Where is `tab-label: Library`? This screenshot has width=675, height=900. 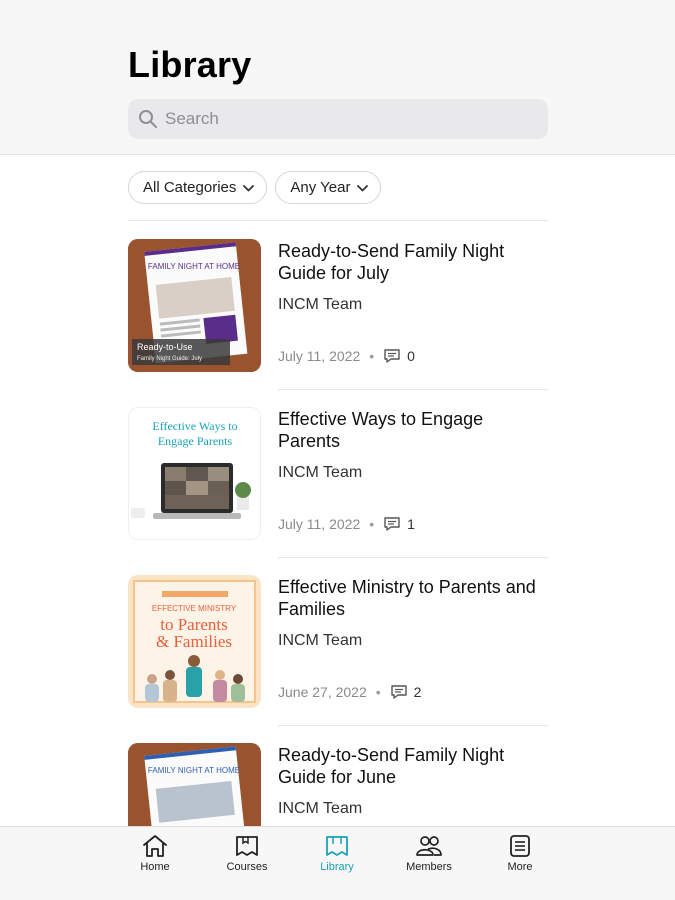
tab-label: Library is located at coordinates (337, 867).